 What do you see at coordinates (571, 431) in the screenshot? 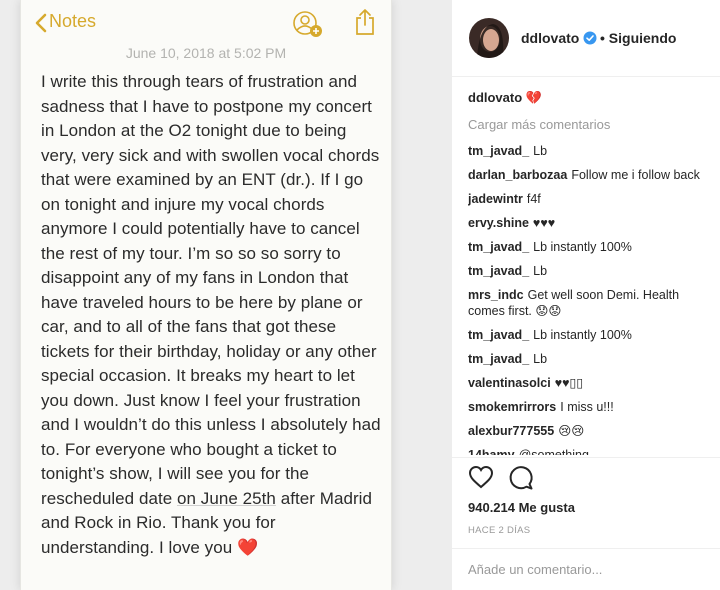
I see `comment-text: 😢😢` at bounding box center [571, 431].